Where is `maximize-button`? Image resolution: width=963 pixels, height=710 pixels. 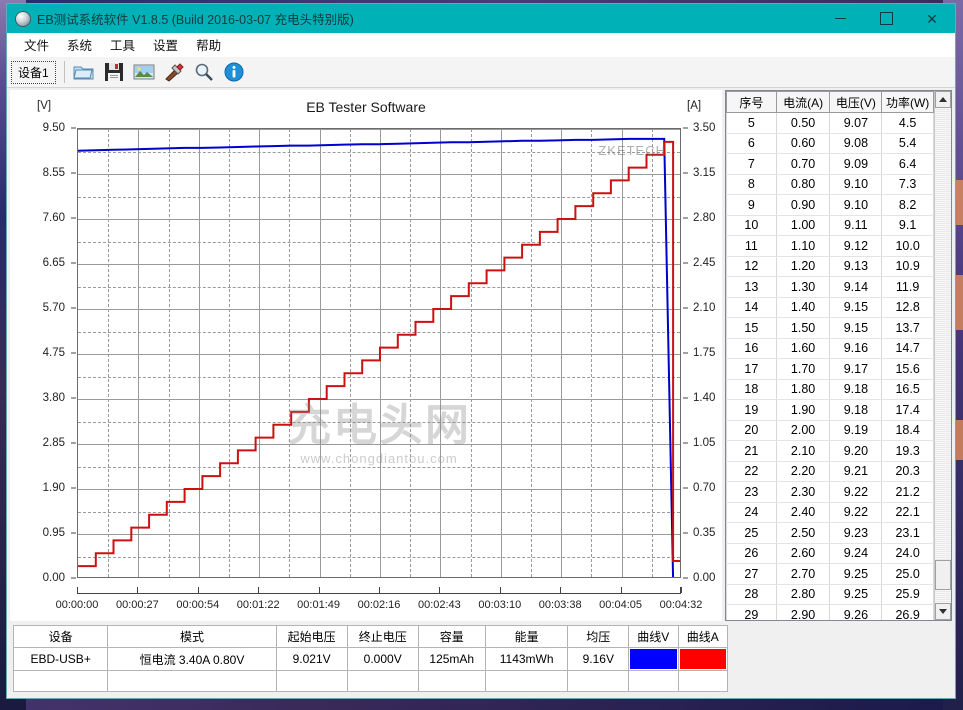 maximize-button is located at coordinates (886, 18).